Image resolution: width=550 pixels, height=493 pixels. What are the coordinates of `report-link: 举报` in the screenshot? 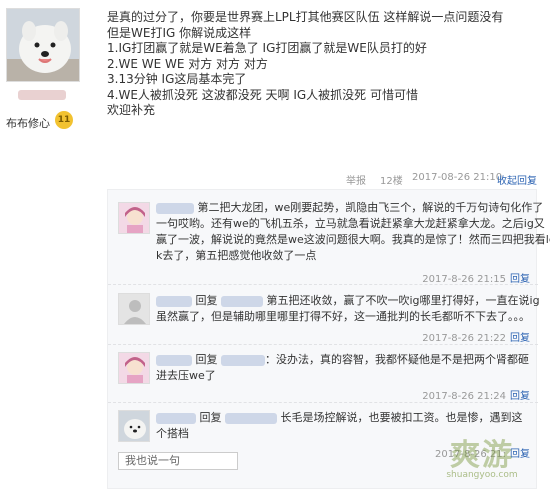 It's located at (356, 179).